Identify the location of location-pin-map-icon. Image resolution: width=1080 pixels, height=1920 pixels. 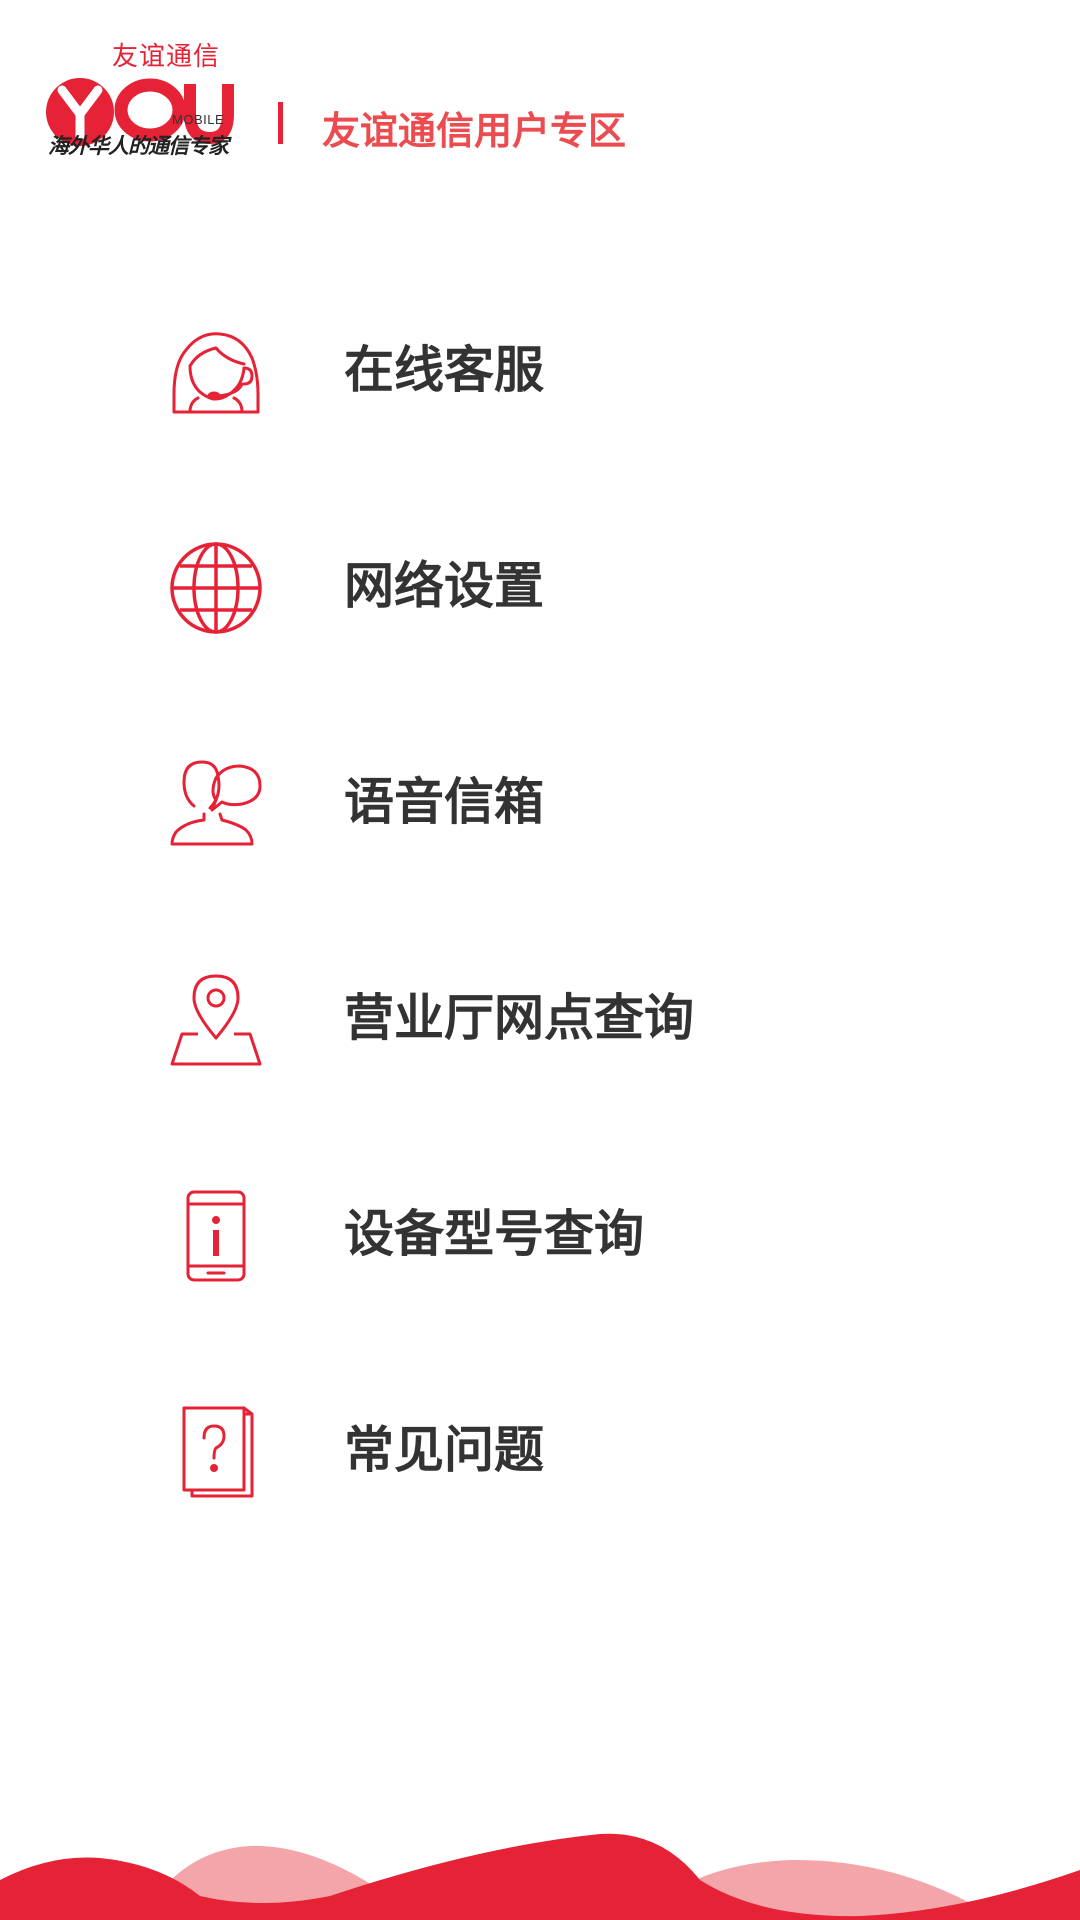
(216, 1020).